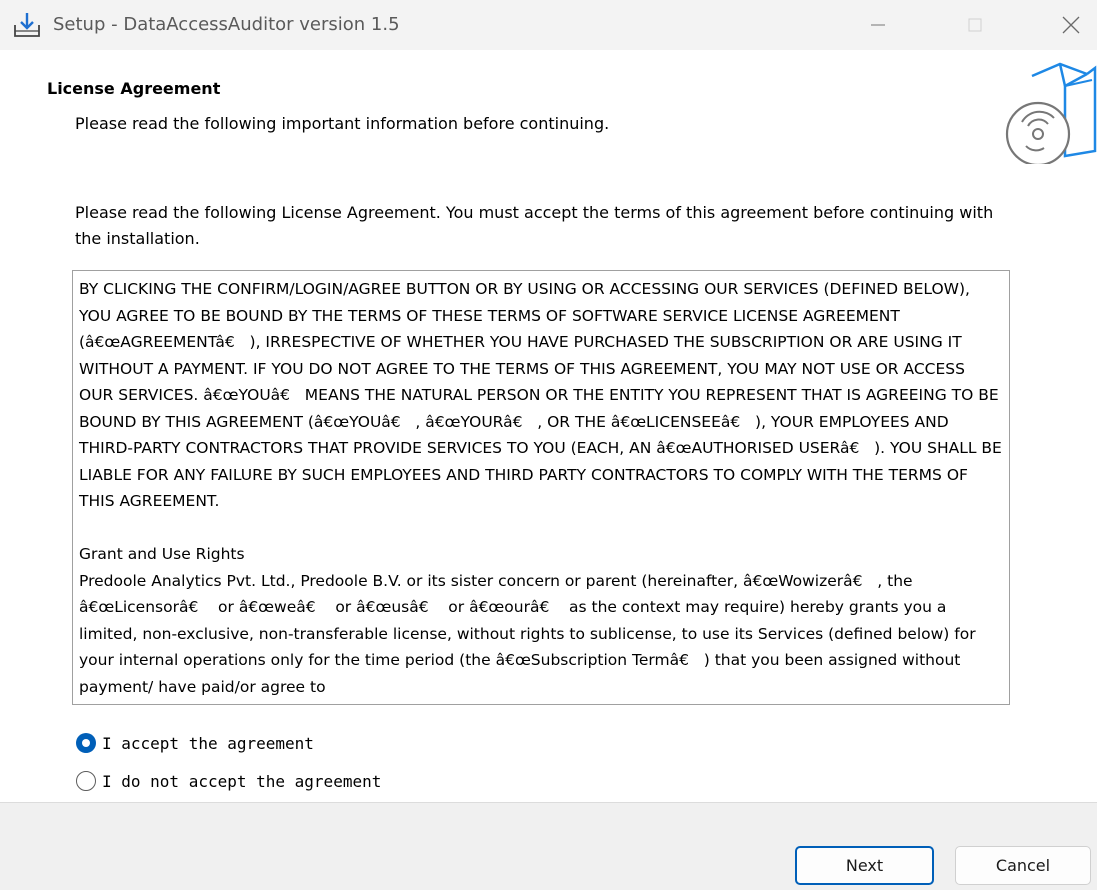 The image size is (1097, 890). Describe the element at coordinates (226, 24) in the screenshot. I see `window-title: Setup - DataAccessAuditor version 1.5` at that location.